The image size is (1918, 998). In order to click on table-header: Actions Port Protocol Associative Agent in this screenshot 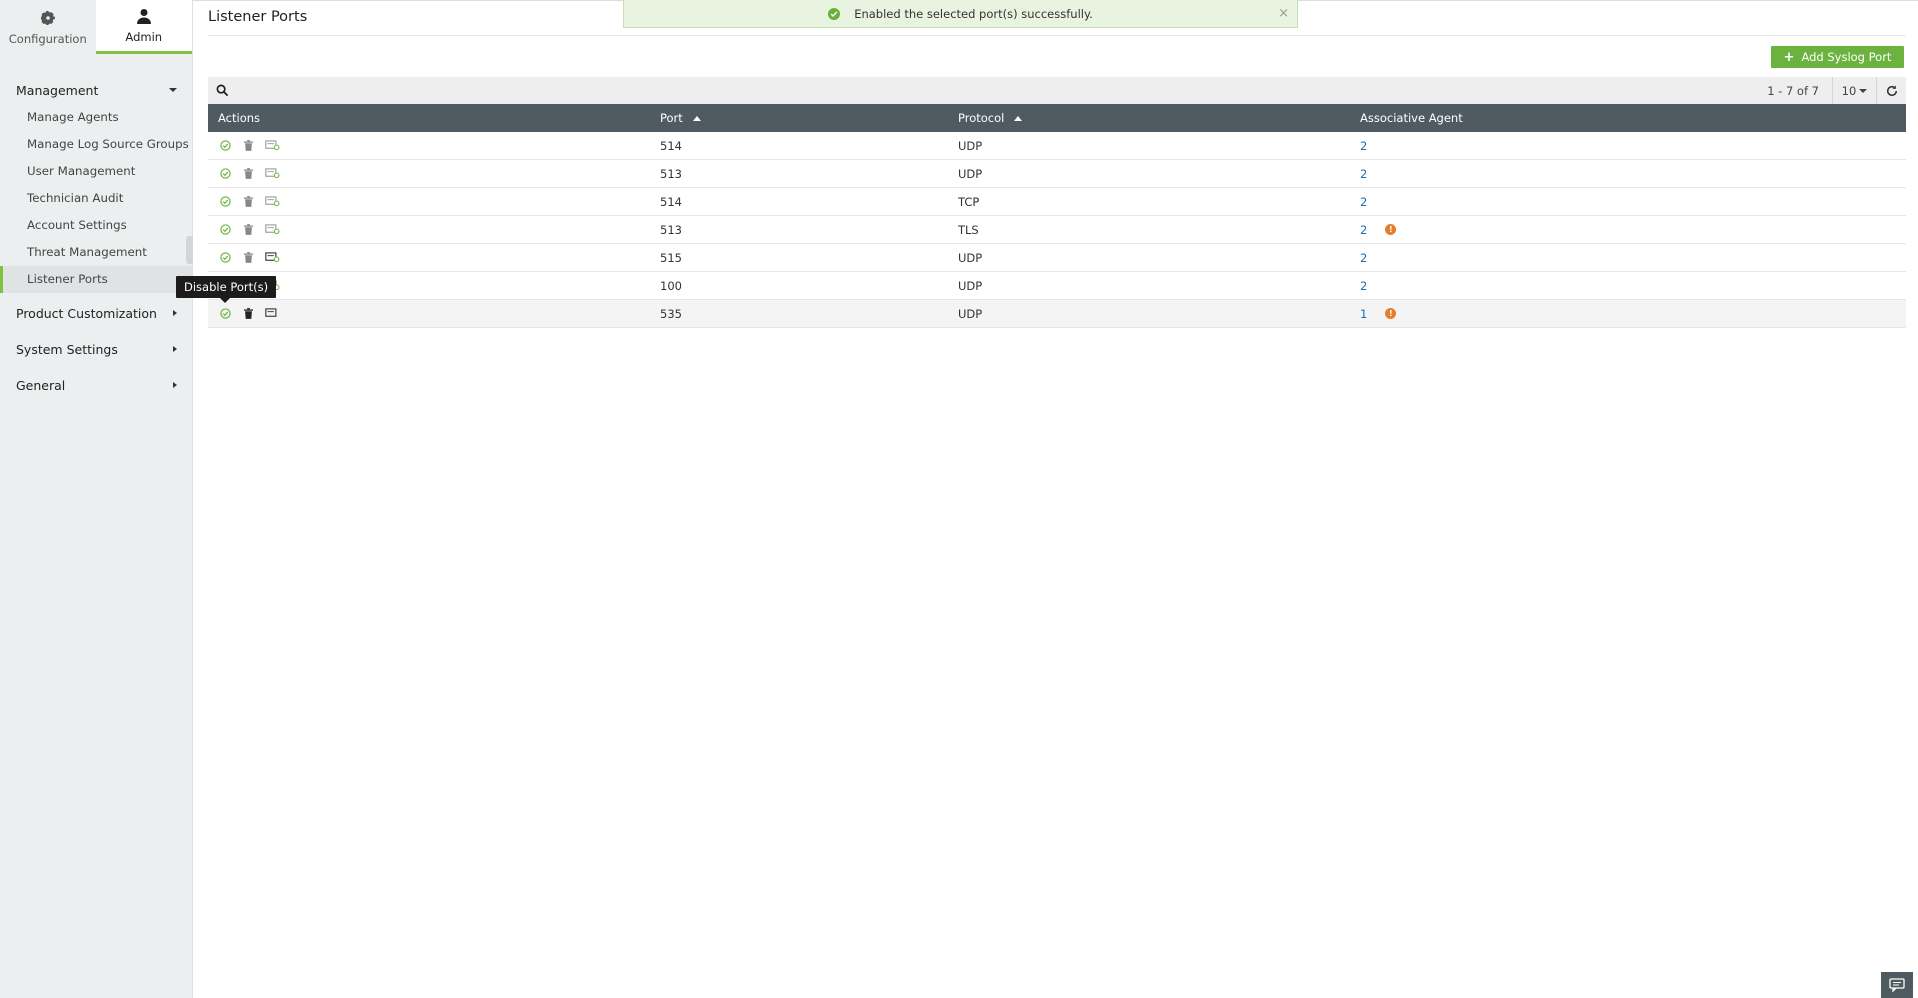, I will do `click(1057, 118)`.